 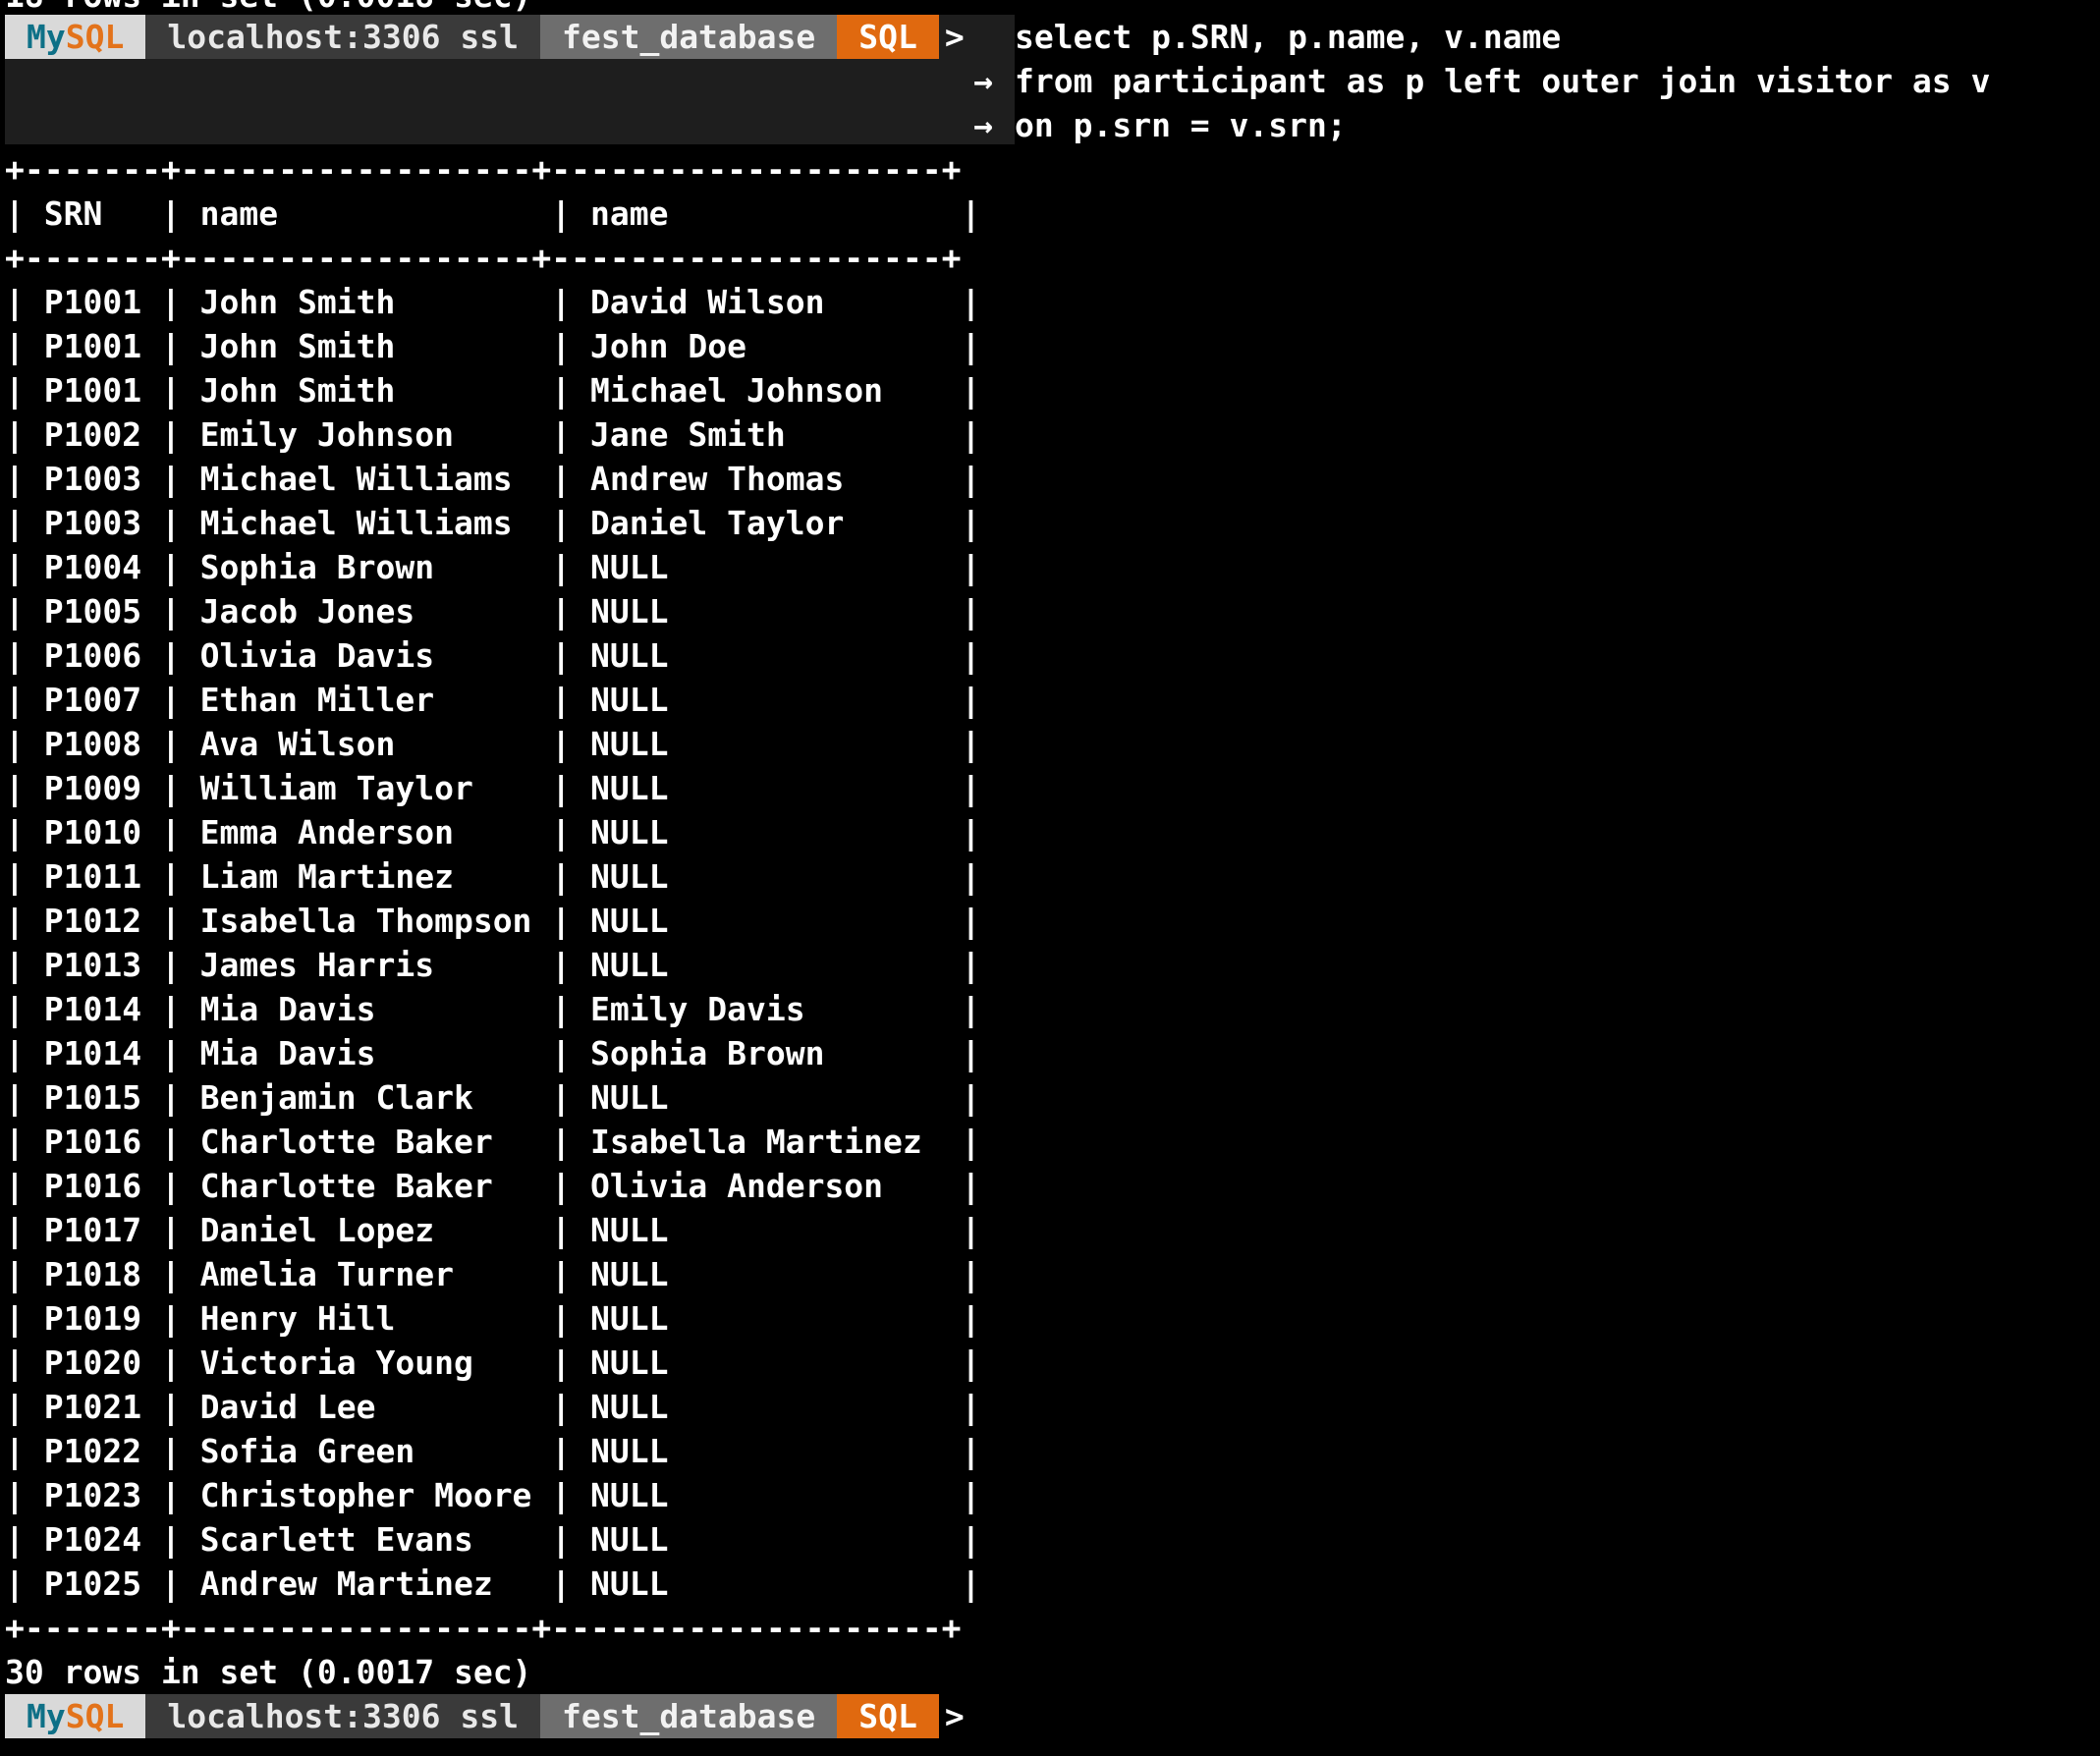 What do you see at coordinates (493, 1274) in the screenshot?
I see `table-row: | P1018 | Amelia Turner | NULL |` at bounding box center [493, 1274].